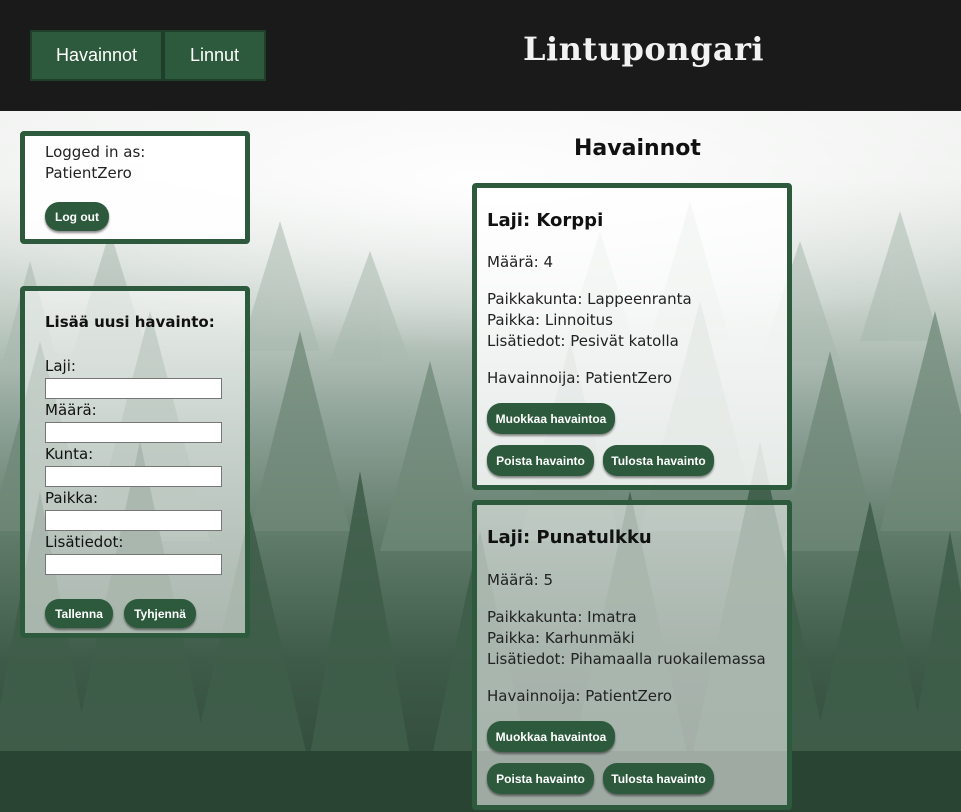  I want to click on observation-count: Määrä: 4, so click(520, 262).